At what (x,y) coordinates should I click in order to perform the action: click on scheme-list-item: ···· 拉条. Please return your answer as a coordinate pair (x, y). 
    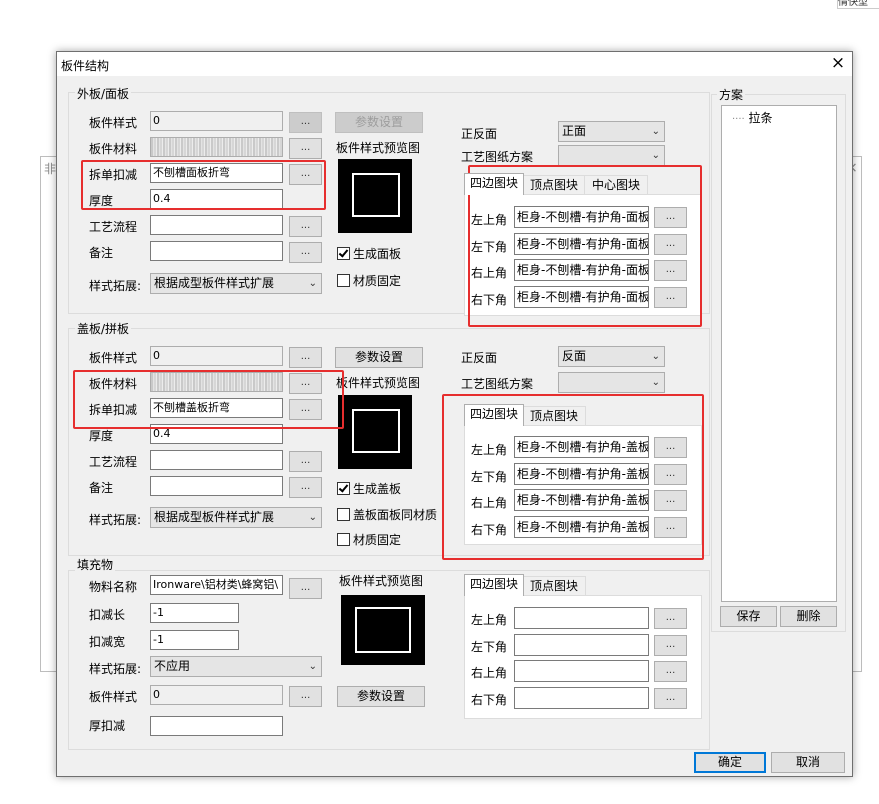
    Looking at the image, I should click on (752, 117).